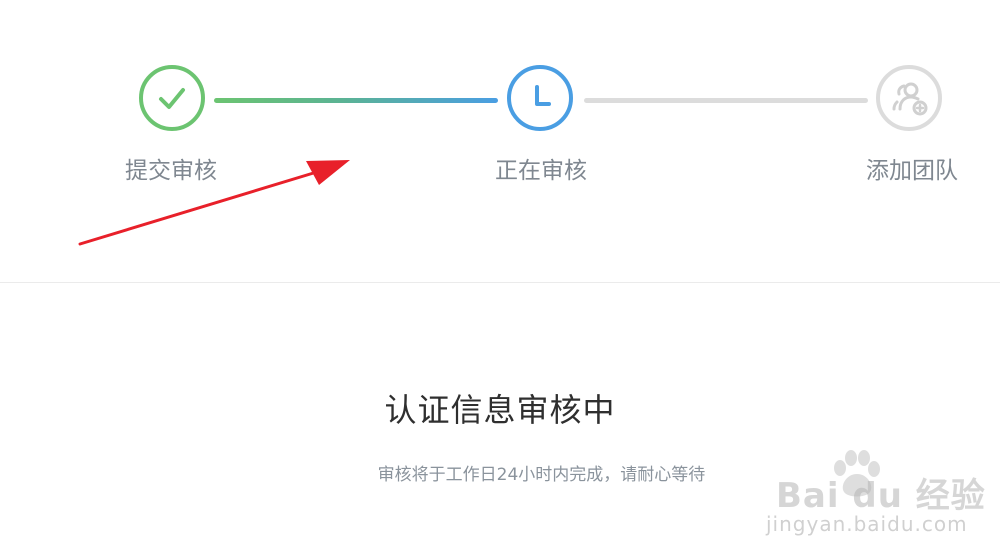 This screenshot has width=1000, height=554. I want to click on add-team-icon, so click(910, 99).